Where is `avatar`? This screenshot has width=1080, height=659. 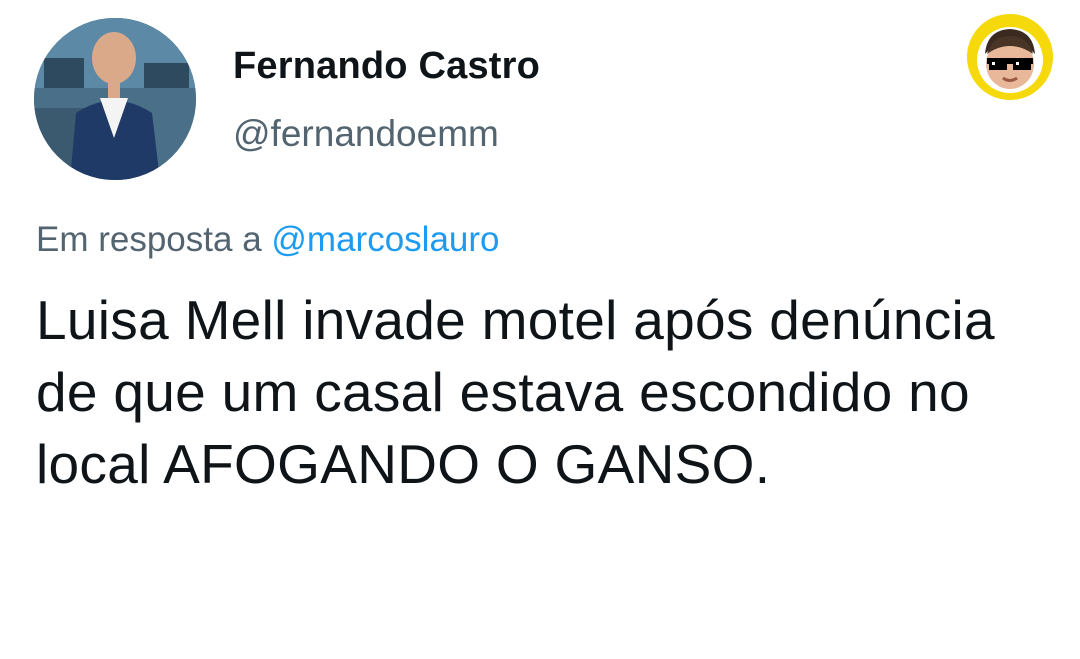
avatar is located at coordinates (115, 99).